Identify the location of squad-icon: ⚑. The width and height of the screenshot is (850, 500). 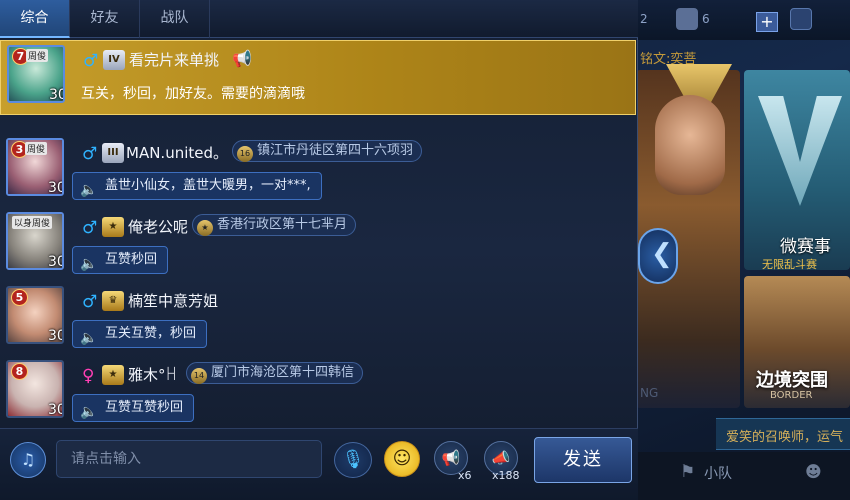
(687, 472).